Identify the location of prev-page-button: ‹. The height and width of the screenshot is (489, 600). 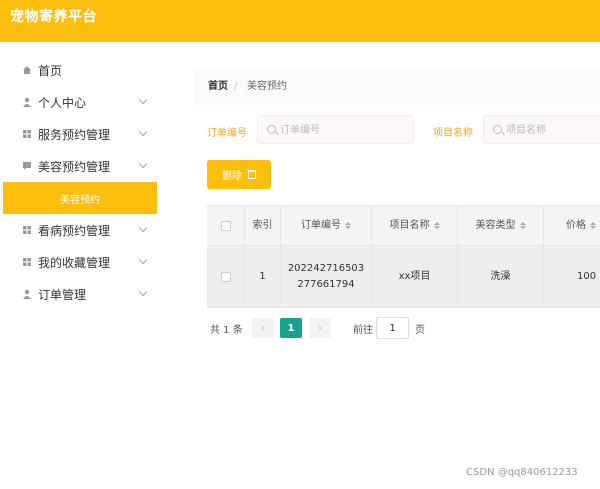
(263, 328).